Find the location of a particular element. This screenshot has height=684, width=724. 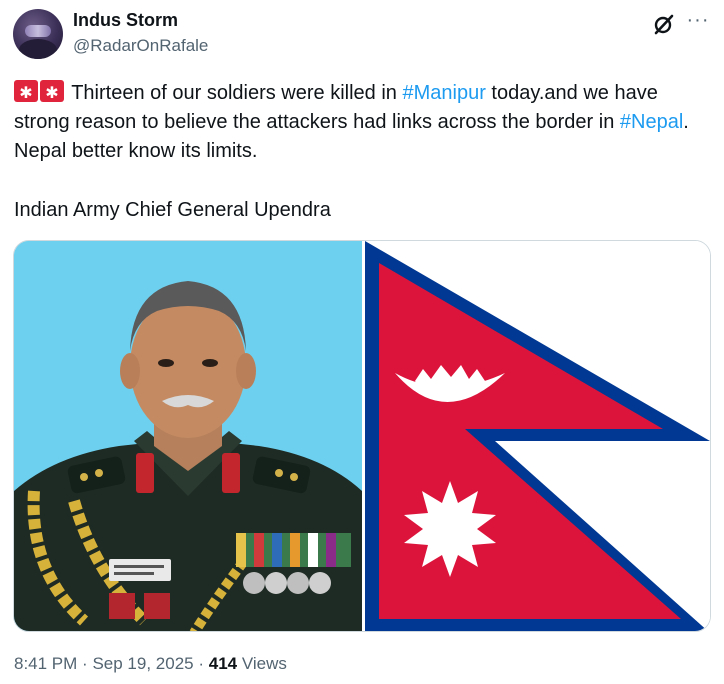

tweet-footer: 8:41 PM · Sep 19, 2025 · 414 Views is located at coordinates (150, 664).